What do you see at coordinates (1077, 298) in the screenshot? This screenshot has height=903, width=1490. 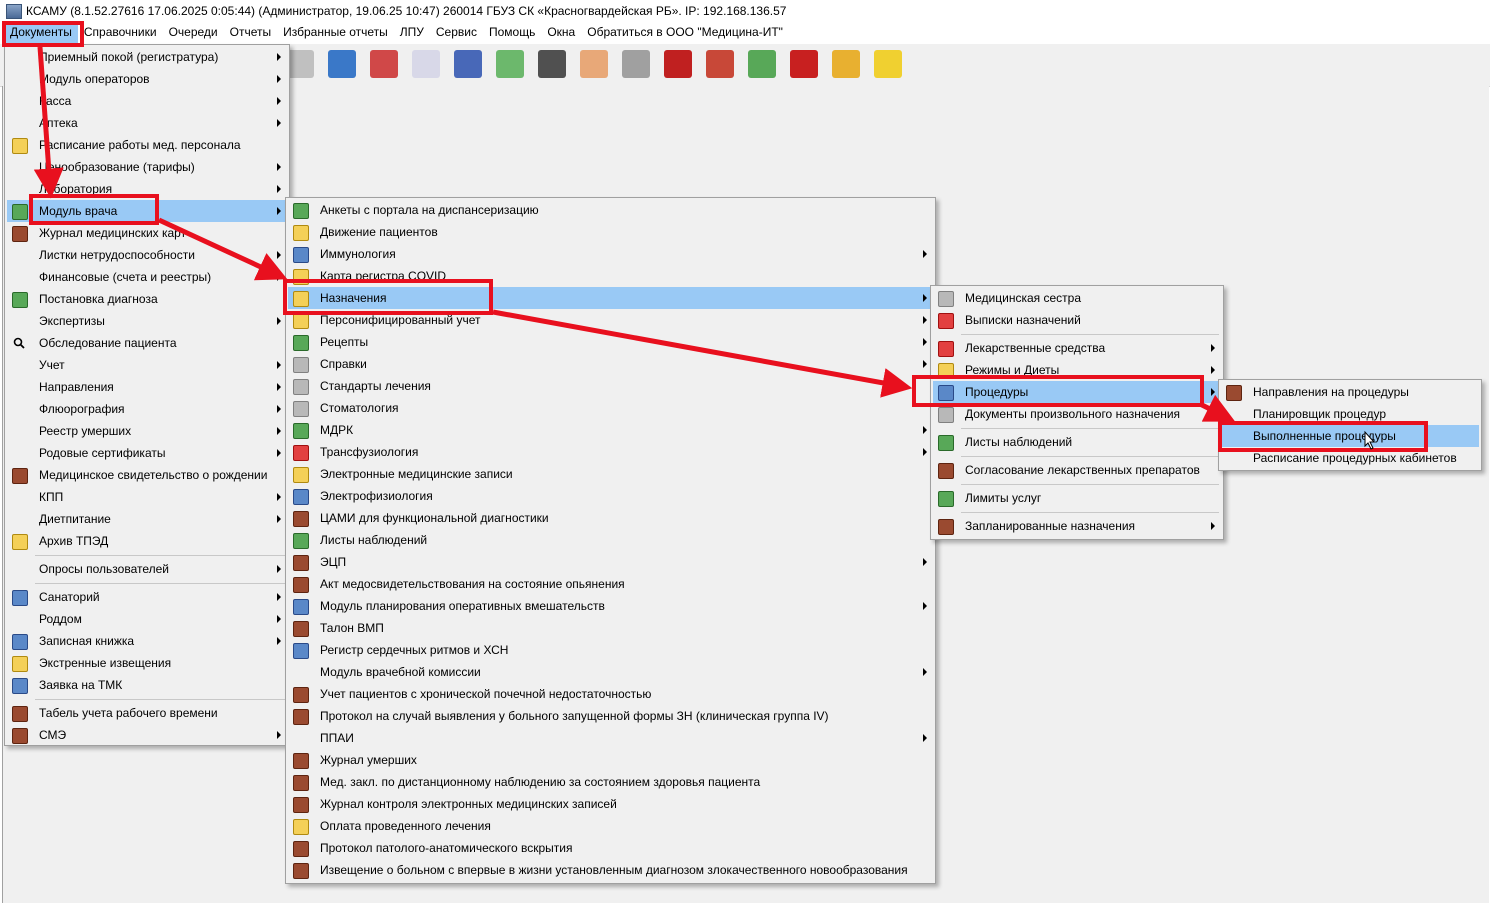 I see `prescriptions-item: Медицинская сестра` at bounding box center [1077, 298].